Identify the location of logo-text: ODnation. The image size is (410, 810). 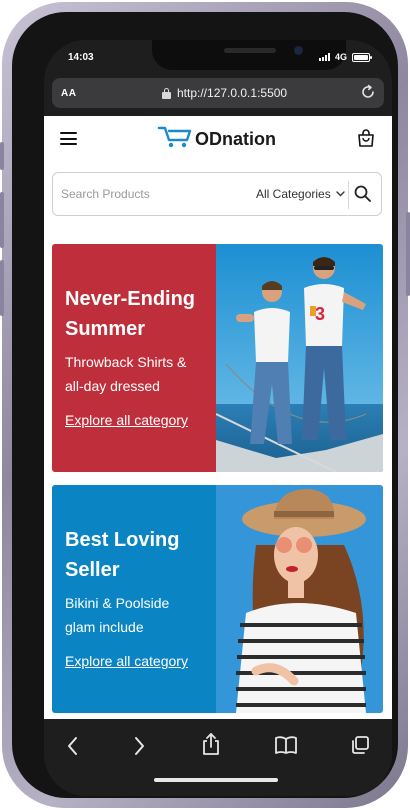
(235, 139).